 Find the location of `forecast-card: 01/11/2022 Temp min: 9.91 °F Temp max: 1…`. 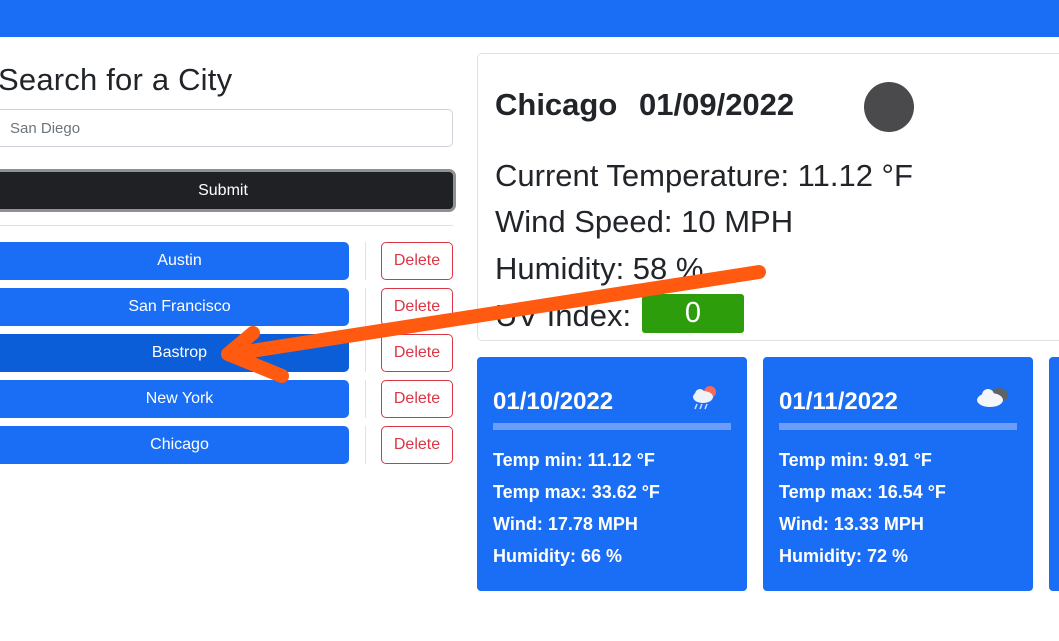

forecast-card: 01/11/2022 Temp min: 9.91 °F Temp max: 1… is located at coordinates (898, 474).